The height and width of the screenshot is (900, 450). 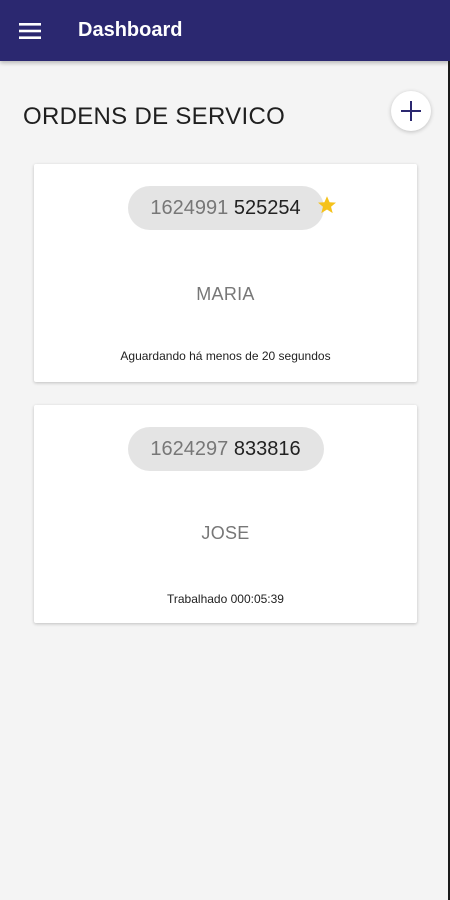 I want to click on hamburger-menu-icon, so click(x=30, y=31).